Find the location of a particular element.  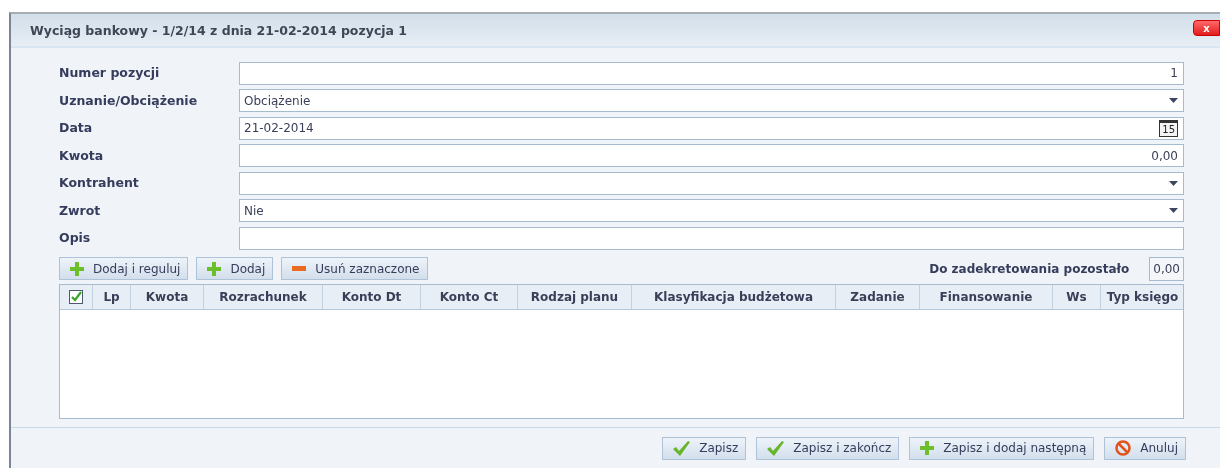

column-header: Konto Dt is located at coordinates (372, 296).